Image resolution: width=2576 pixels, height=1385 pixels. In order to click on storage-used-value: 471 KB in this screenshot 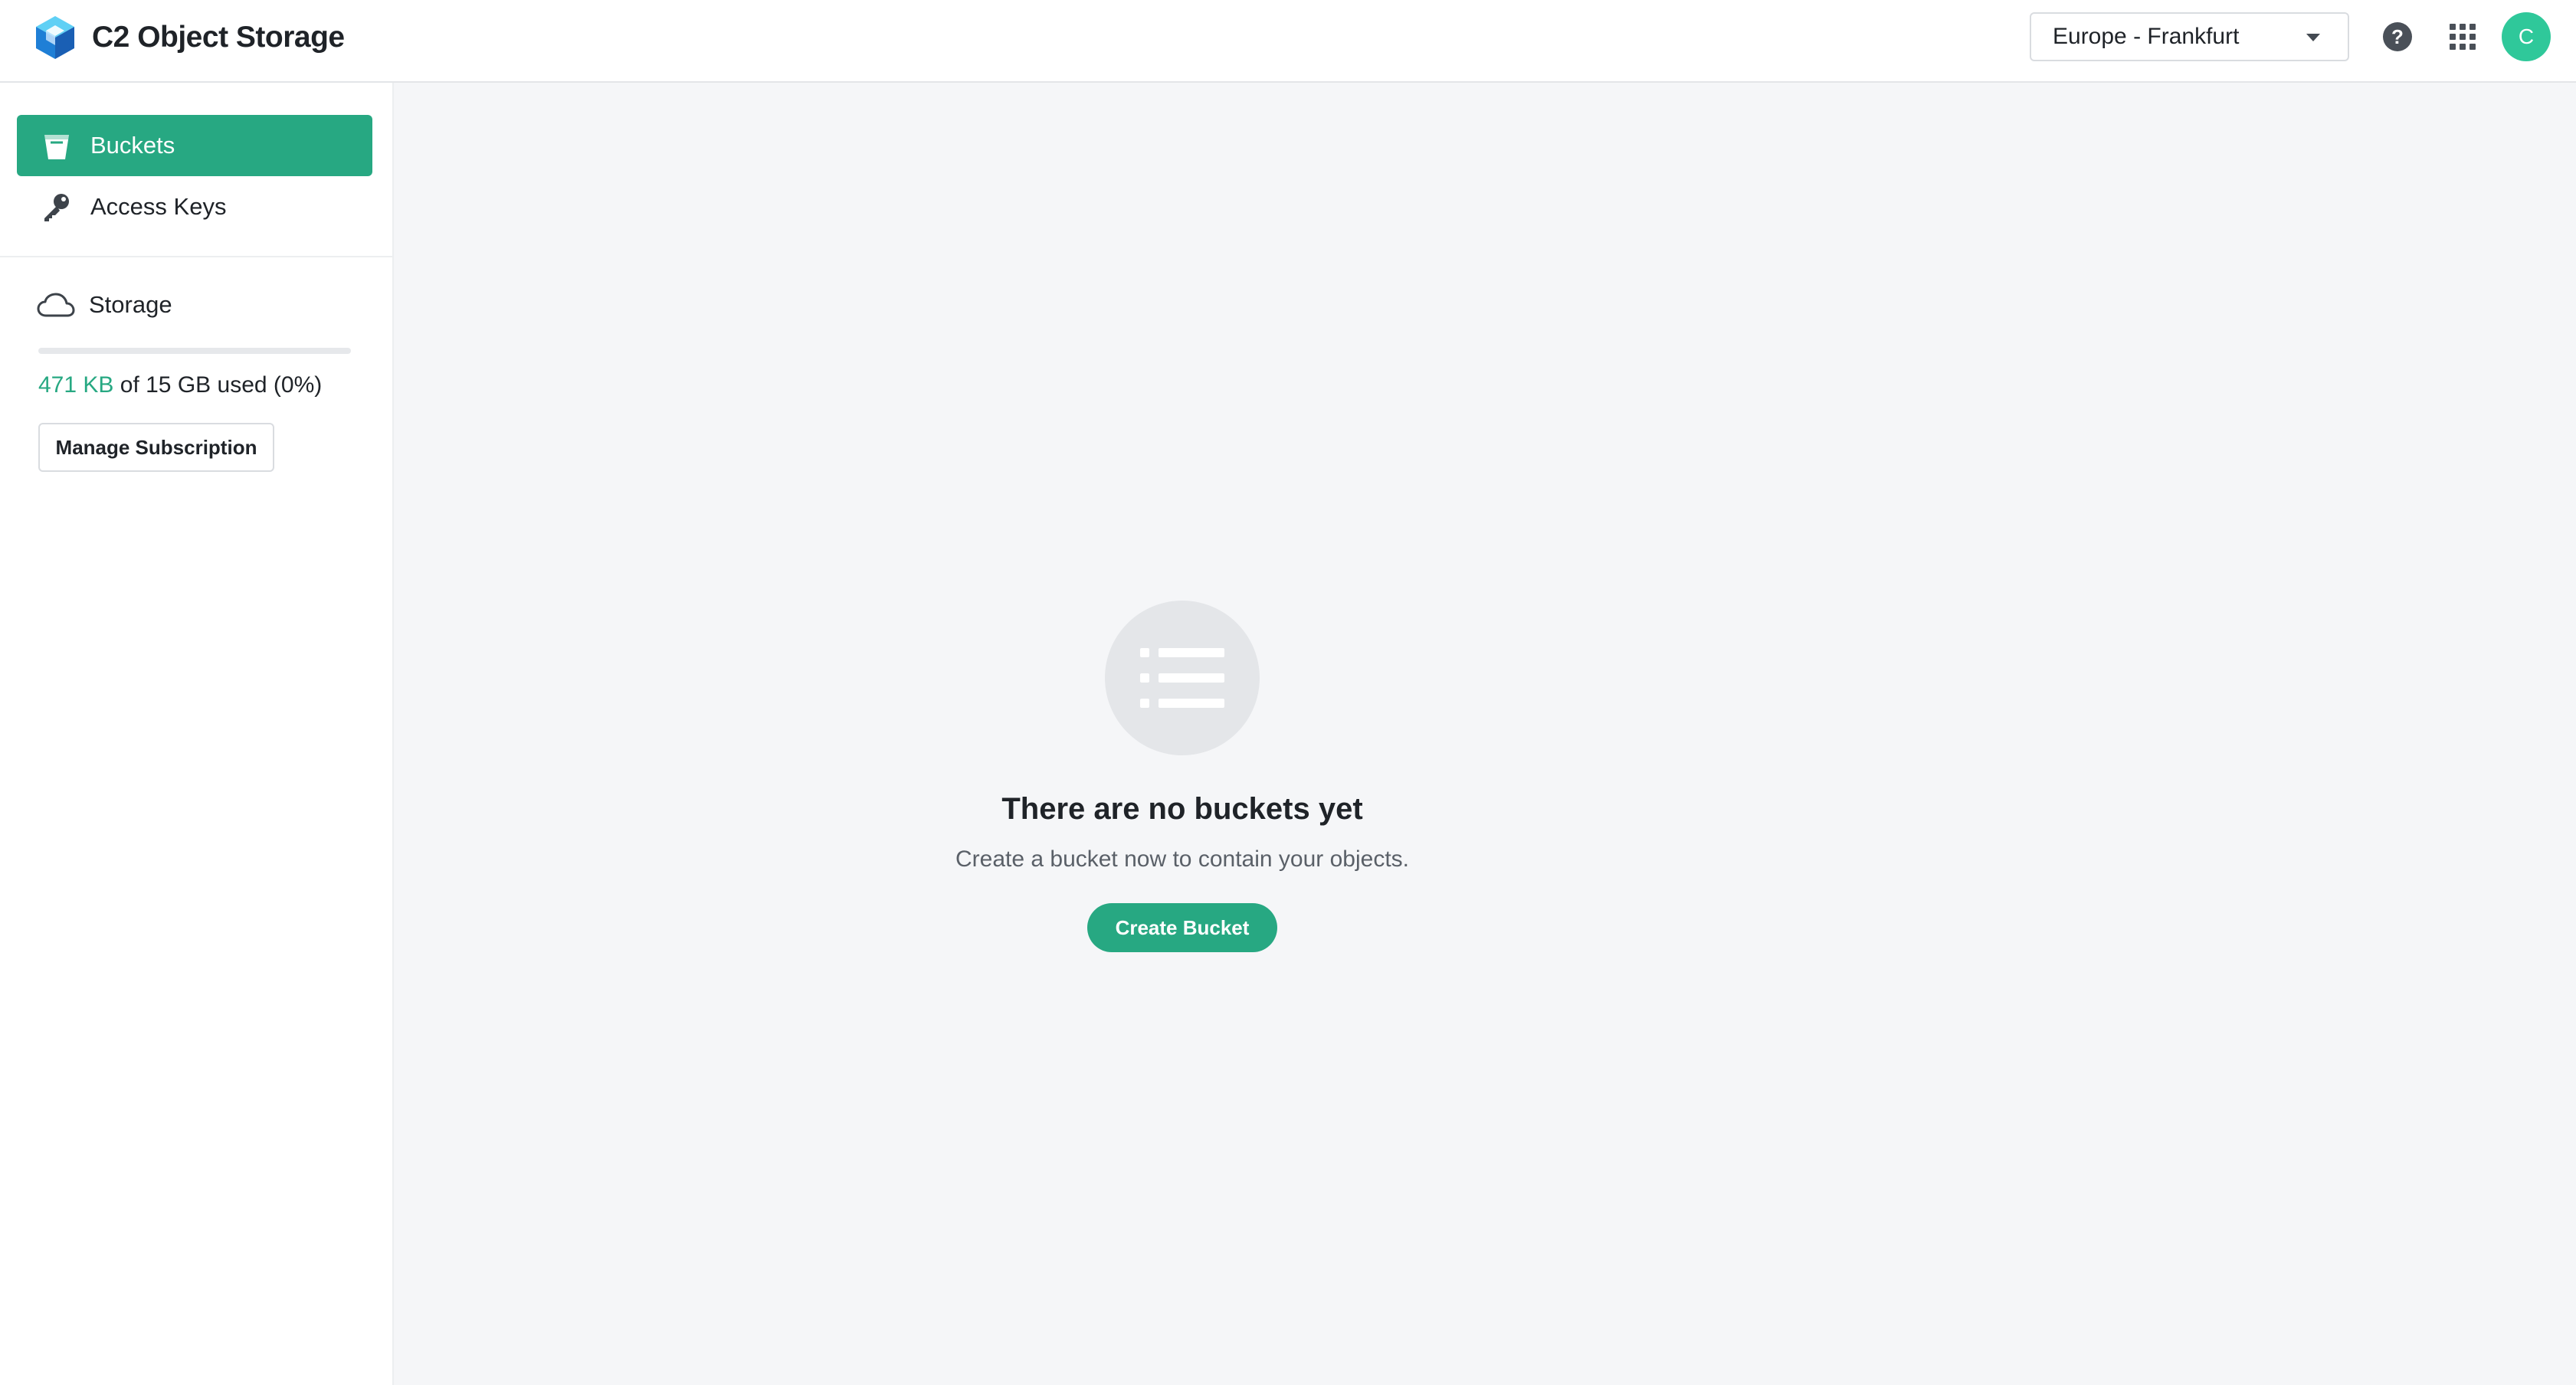, I will do `click(76, 385)`.